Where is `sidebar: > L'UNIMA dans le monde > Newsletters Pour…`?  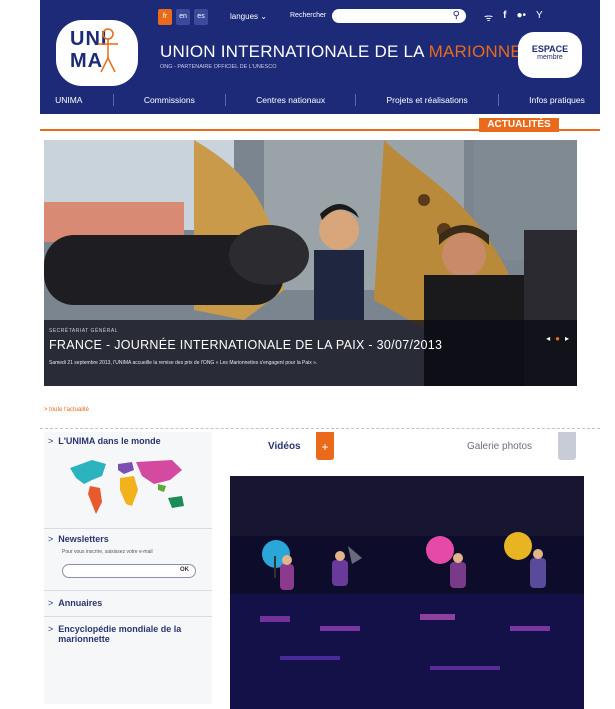 sidebar: > L'UNIMA dans le monde > Newsletters Pour… is located at coordinates (128, 568).